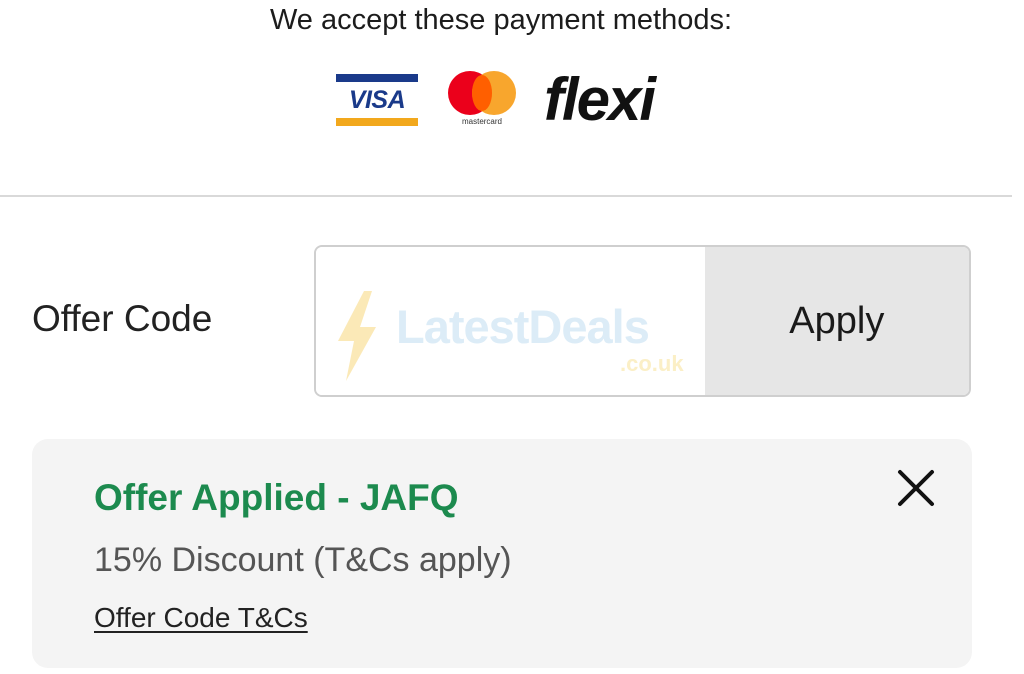  I want to click on visa-logo-text: VISA, so click(377, 100).